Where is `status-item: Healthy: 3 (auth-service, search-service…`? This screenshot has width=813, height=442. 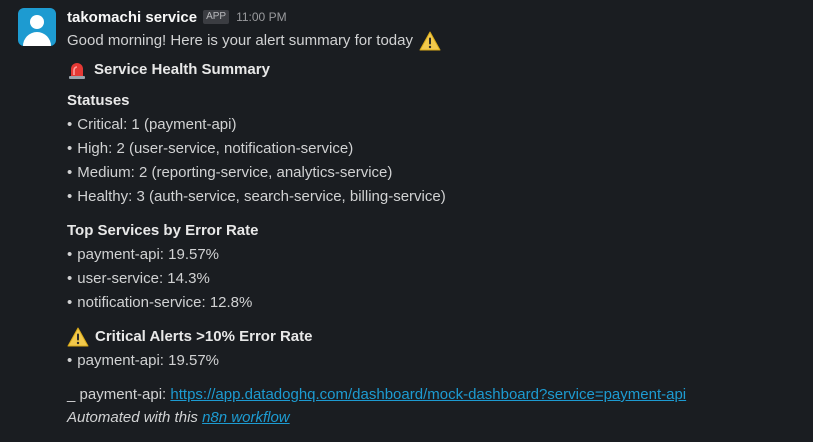
status-item: Healthy: 3 (auth-service, search-service… is located at coordinates (261, 196).